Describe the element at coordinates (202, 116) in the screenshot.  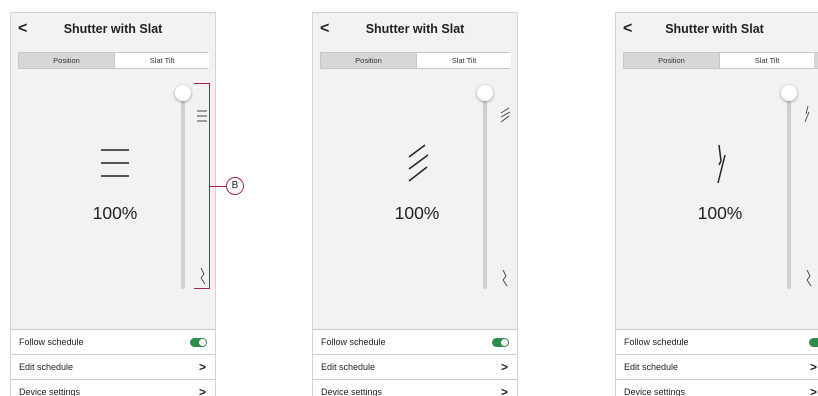
I see `slats-open-small-icon` at that location.